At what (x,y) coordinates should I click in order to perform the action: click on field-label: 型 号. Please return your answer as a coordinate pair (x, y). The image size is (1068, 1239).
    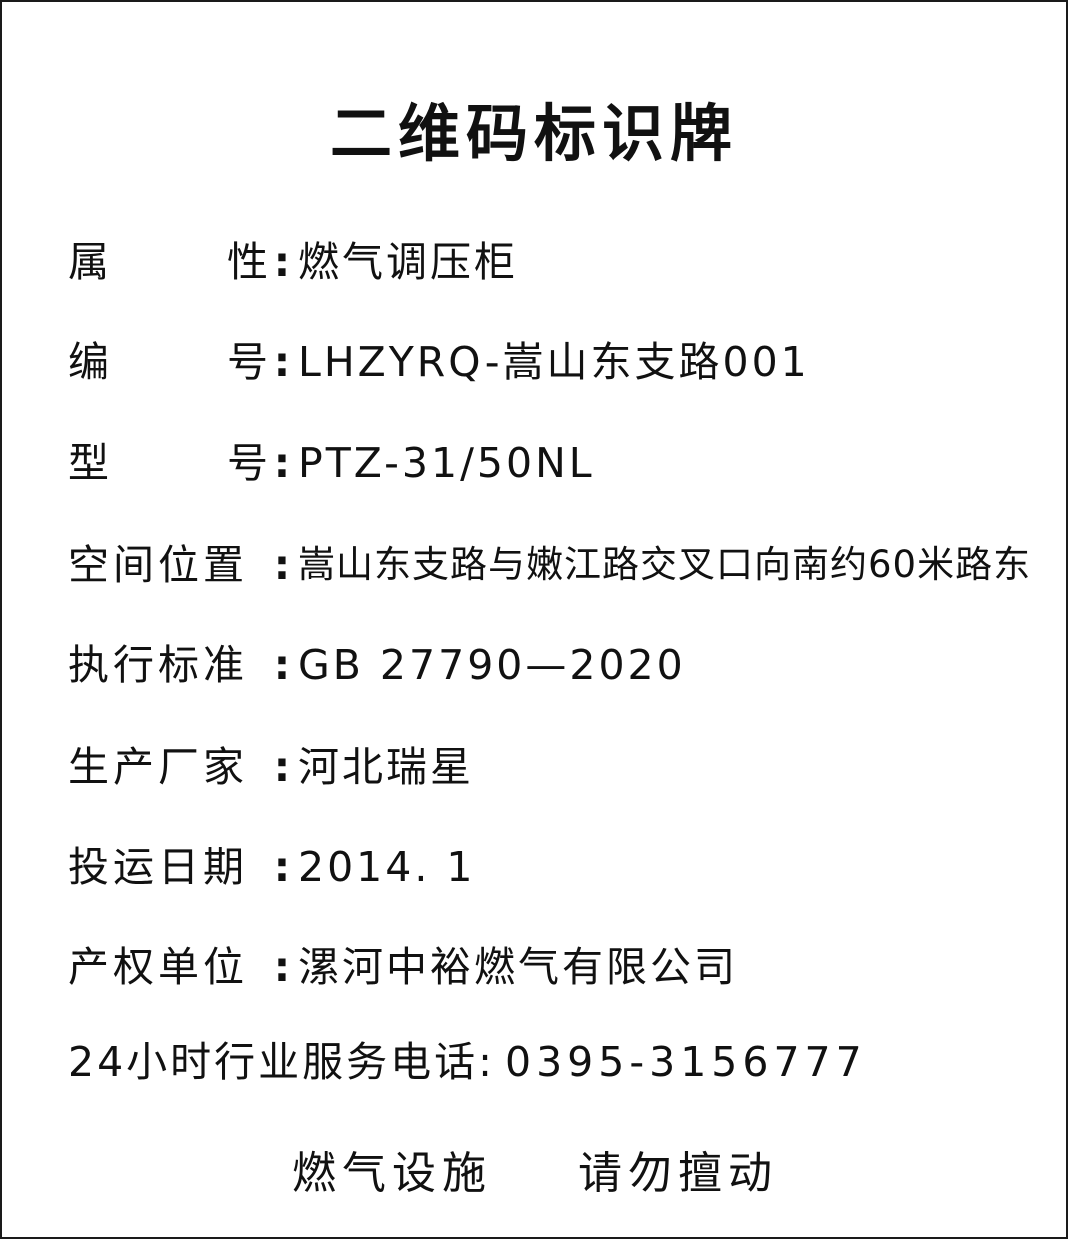
    Looking at the image, I should click on (168, 463).